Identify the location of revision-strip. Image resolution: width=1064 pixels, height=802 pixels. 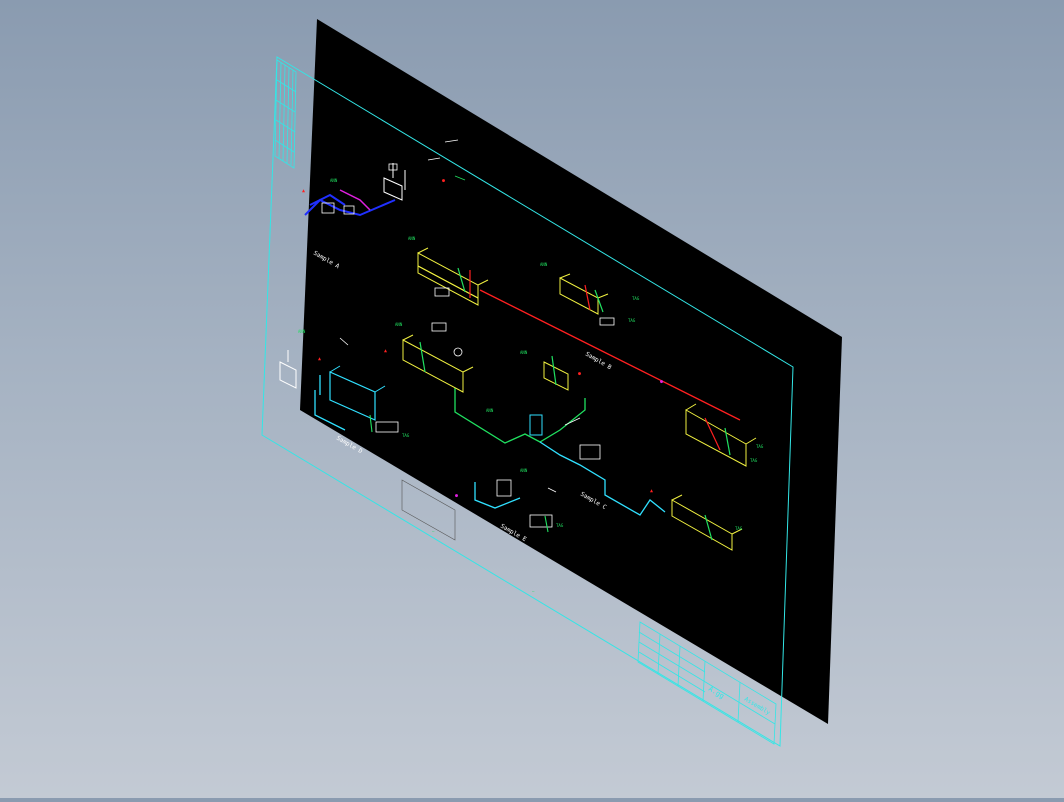
(285, 114).